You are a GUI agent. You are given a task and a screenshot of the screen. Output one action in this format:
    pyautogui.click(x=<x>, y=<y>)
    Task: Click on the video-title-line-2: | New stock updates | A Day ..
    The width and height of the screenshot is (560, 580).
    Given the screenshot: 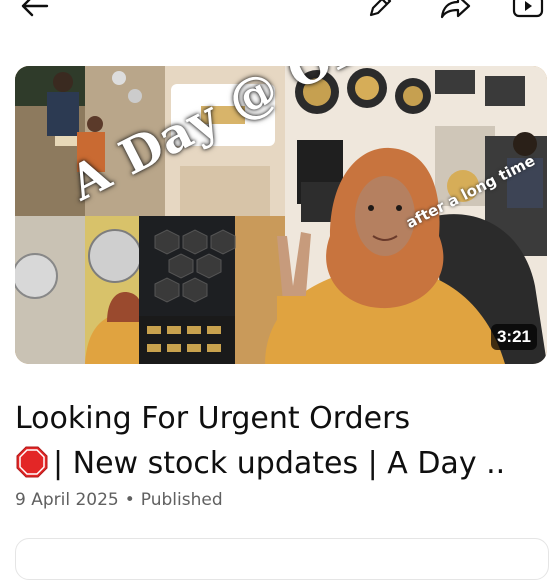 What is the action you would take?
    pyautogui.click(x=285, y=463)
    